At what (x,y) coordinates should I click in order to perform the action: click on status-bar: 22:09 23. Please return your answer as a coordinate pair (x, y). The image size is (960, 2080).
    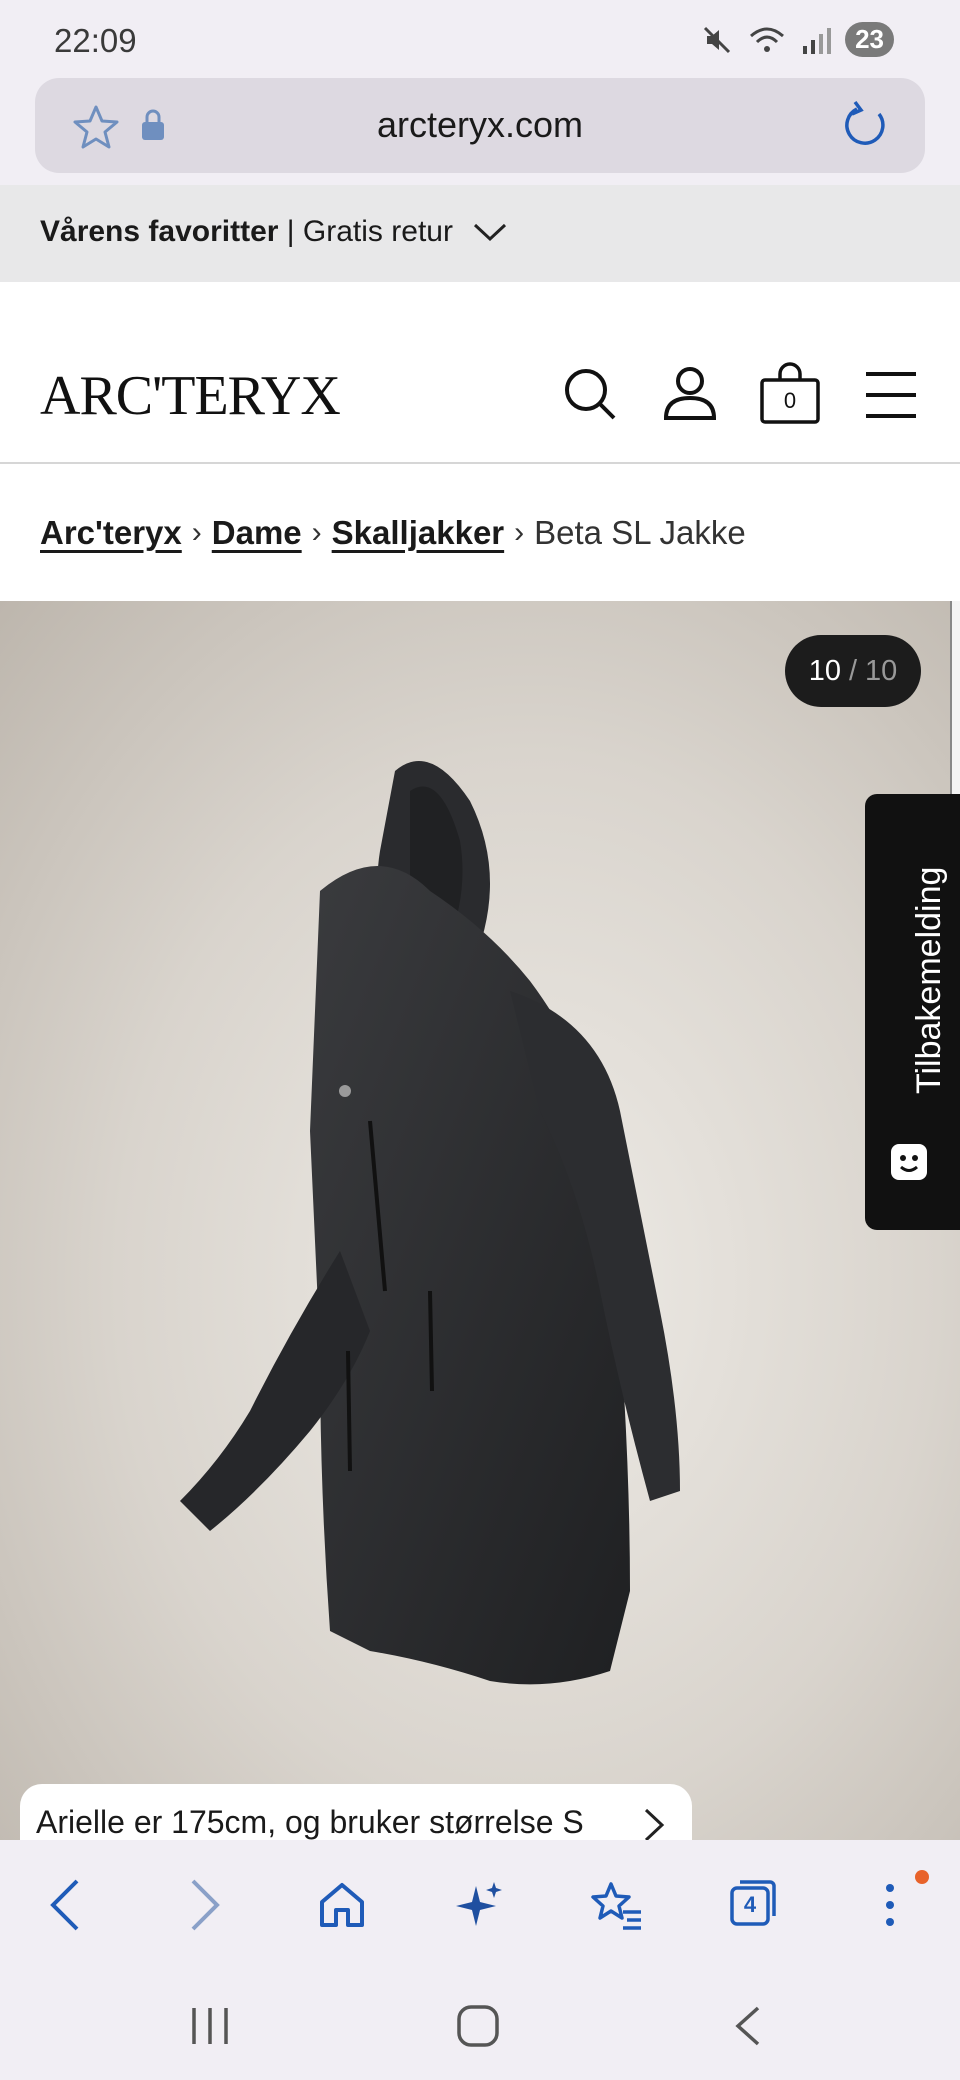
    Looking at the image, I should click on (480, 39).